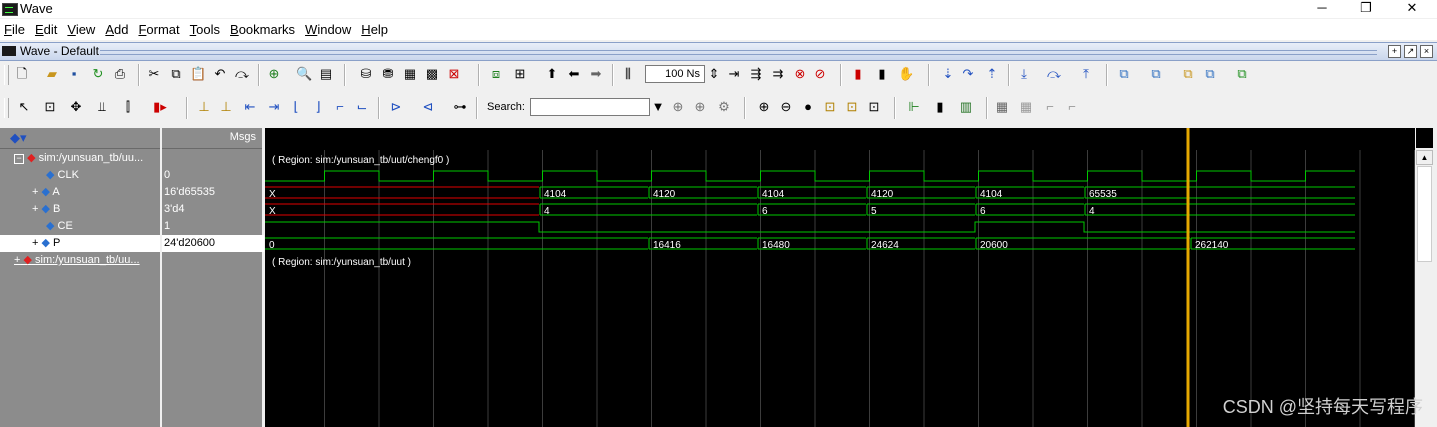  What do you see at coordinates (250, 107) in the screenshot?
I see `edge-prev-icon: ⇤` at bounding box center [250, 107].